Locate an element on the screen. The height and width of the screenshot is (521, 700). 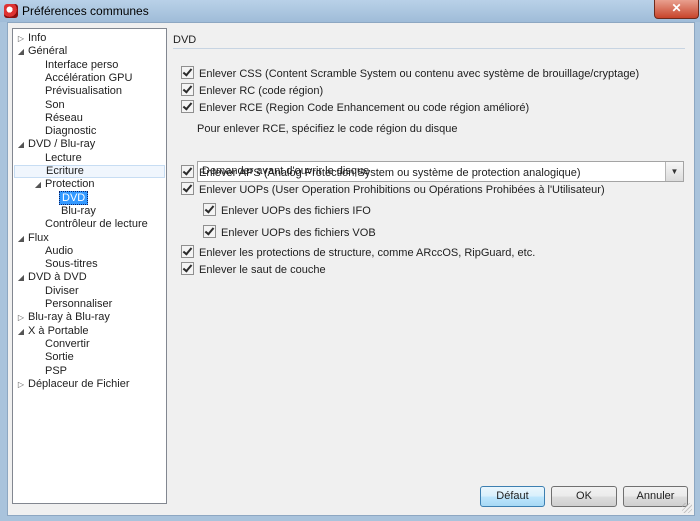
tree-item: Personnaliser is located at coordinates (73, 304).